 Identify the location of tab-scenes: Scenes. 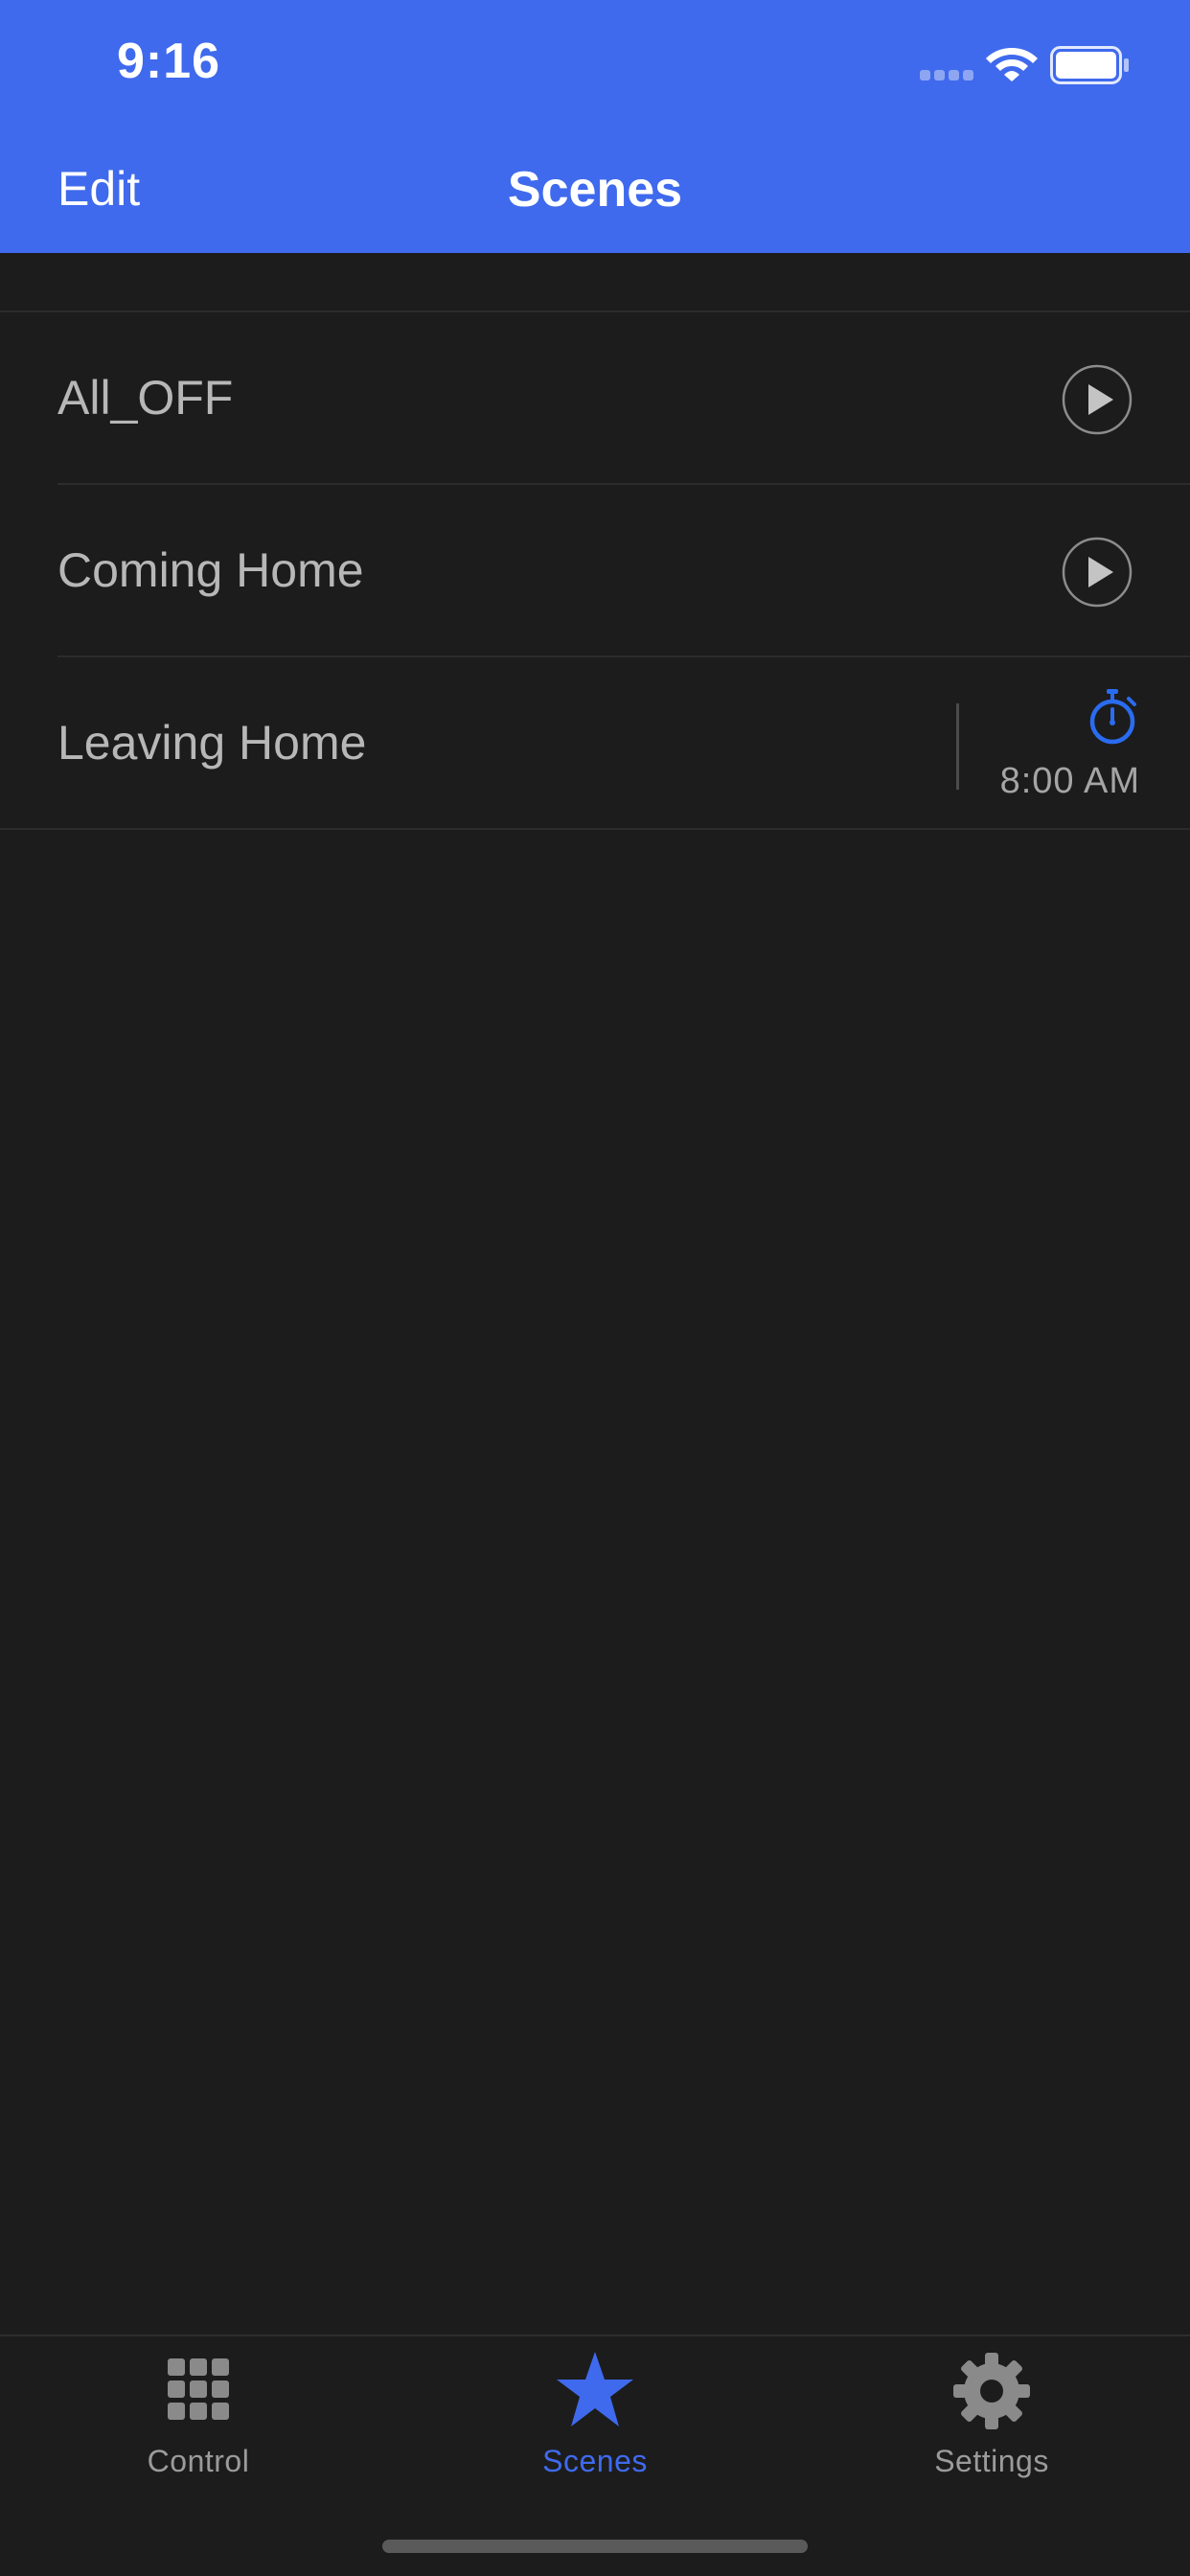
(595, 2422).